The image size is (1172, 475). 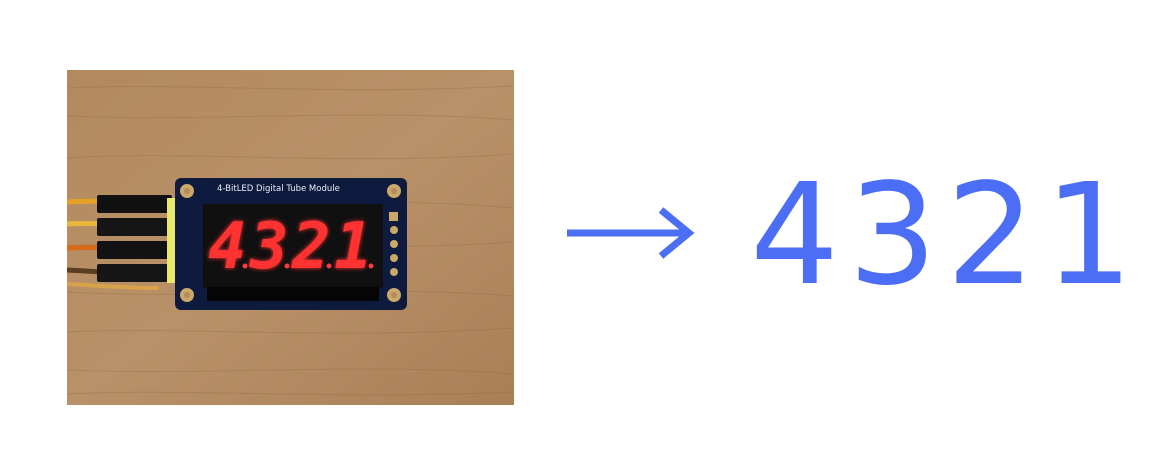 I want to click on led-digit: 3, so click(x=269, y=247).